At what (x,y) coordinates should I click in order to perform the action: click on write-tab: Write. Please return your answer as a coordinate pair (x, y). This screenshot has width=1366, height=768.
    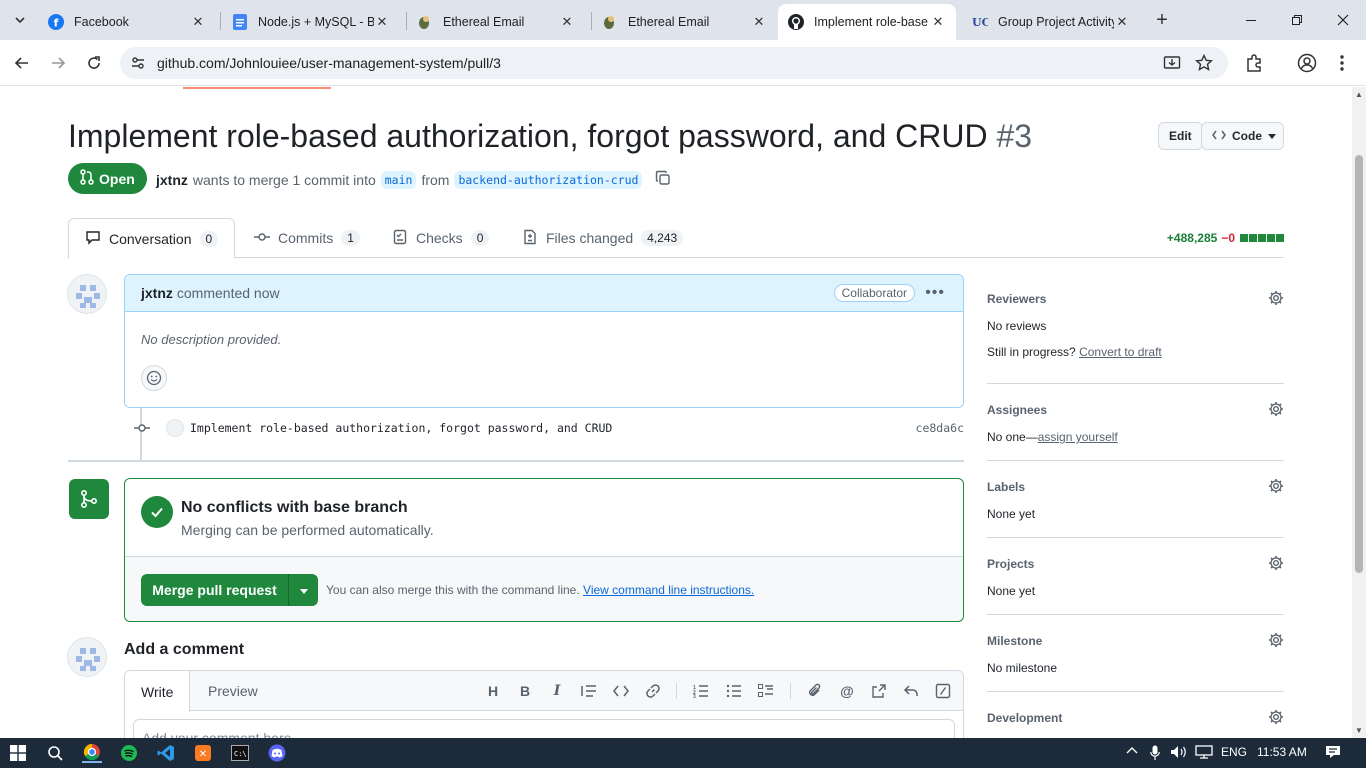
    Looking at the image, I should click on (158, 691).